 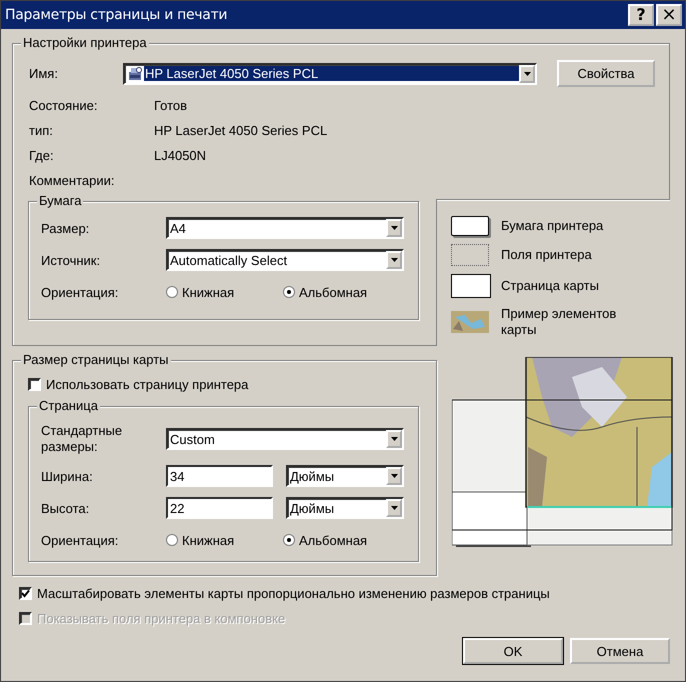 I want to click on group-title: Размер страницы карты, so click(x=95, y=359).